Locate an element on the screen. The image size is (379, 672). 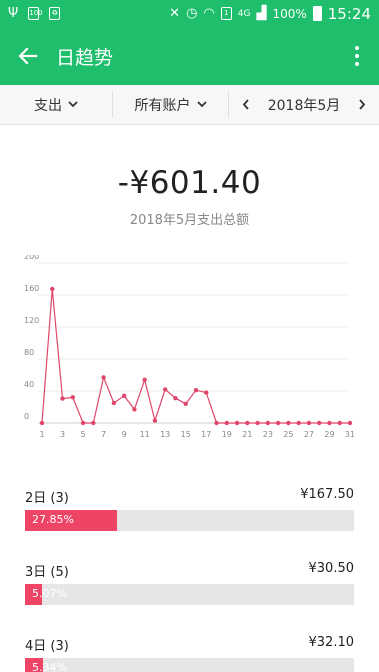
account-dropdown: 所有账户 is located at coordinates (171, 104).